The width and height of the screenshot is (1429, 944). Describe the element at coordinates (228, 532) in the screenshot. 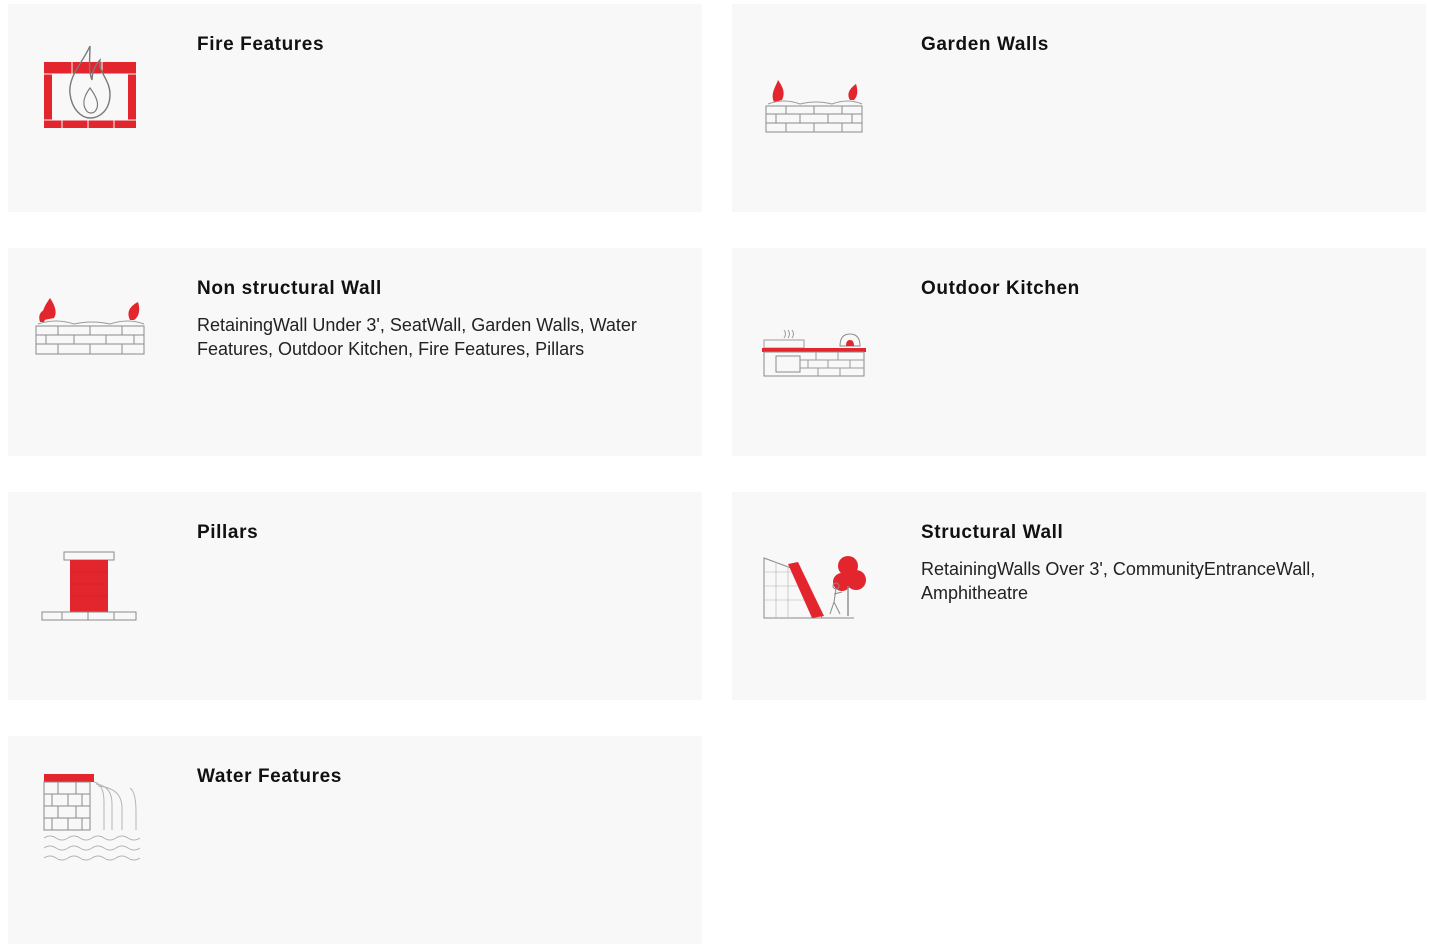

I see `card-title: Pillars` at that location.